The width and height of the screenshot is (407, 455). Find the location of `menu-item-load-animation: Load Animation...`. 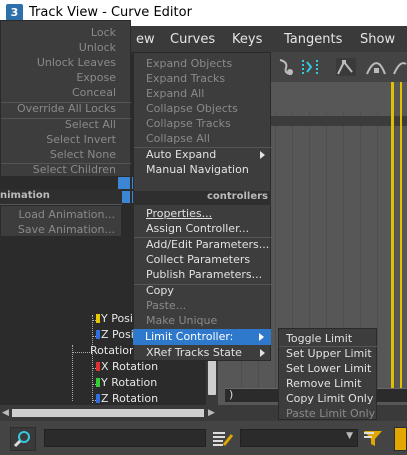

menu-item-load-animation: Load Animation... is located at coordinates (67, 214).